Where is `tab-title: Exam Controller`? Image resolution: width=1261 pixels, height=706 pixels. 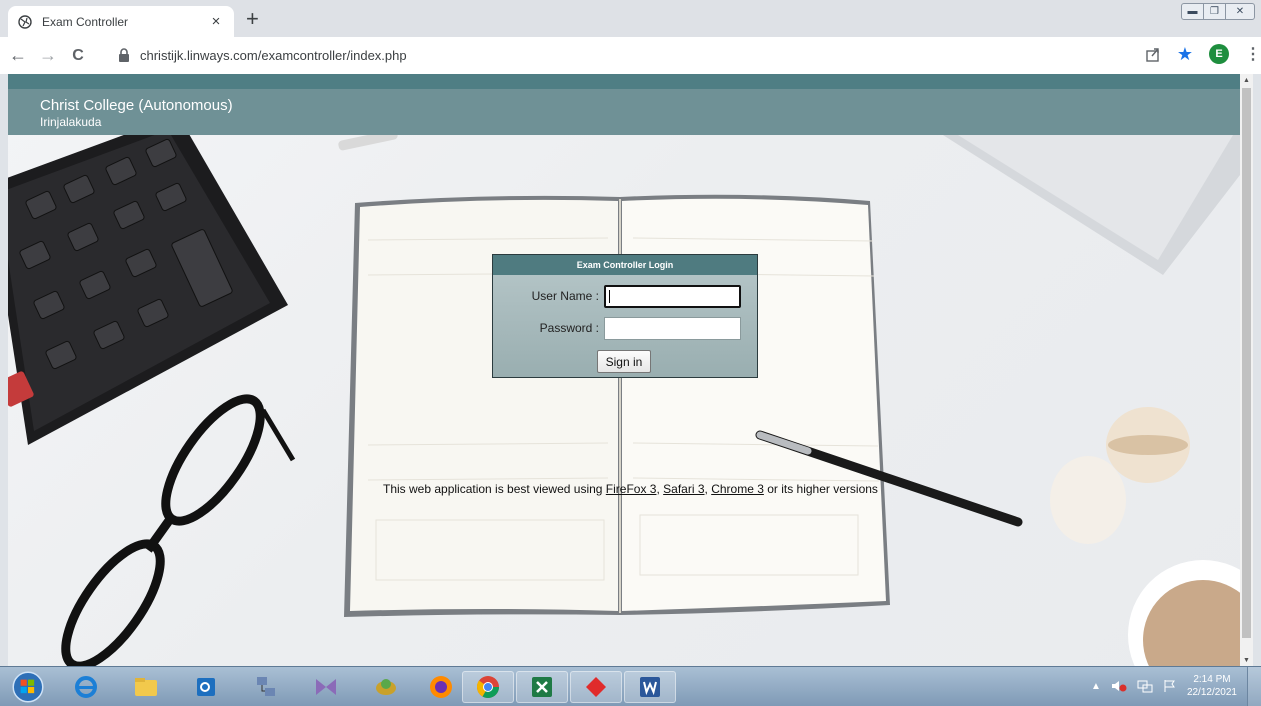
tab-title: Exam Controller is located at coordinates (85, 21).